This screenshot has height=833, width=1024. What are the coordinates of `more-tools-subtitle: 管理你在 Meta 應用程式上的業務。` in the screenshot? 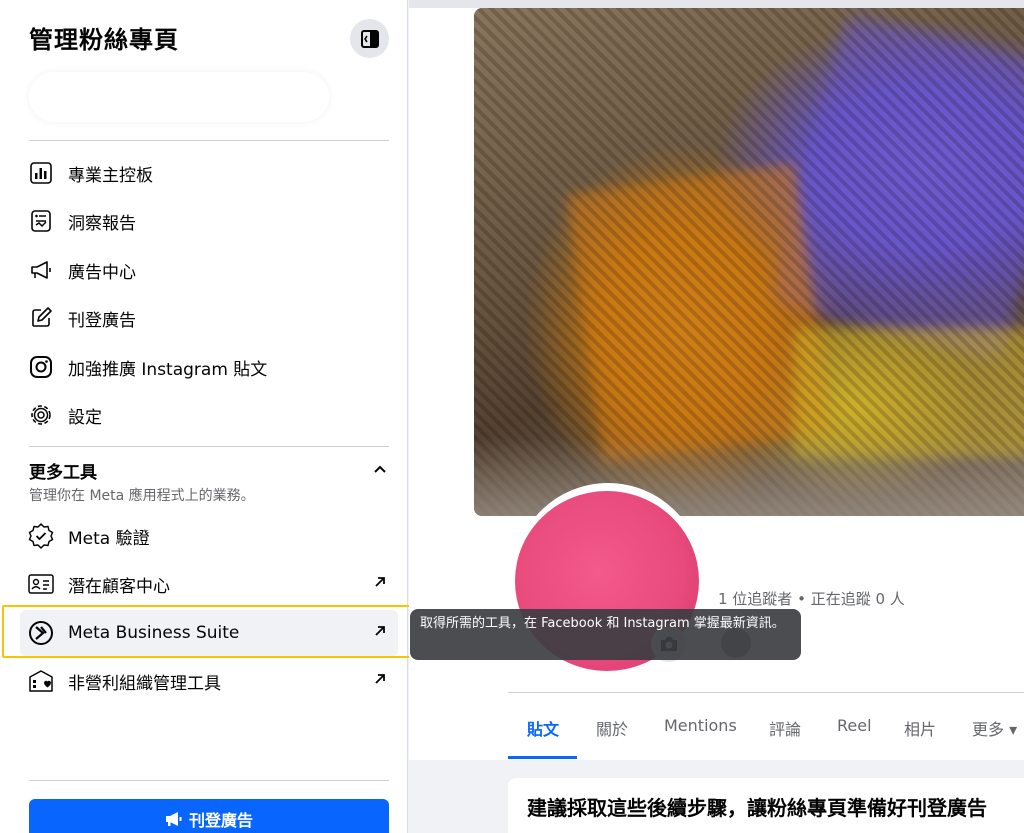 It's located at (142, 496).